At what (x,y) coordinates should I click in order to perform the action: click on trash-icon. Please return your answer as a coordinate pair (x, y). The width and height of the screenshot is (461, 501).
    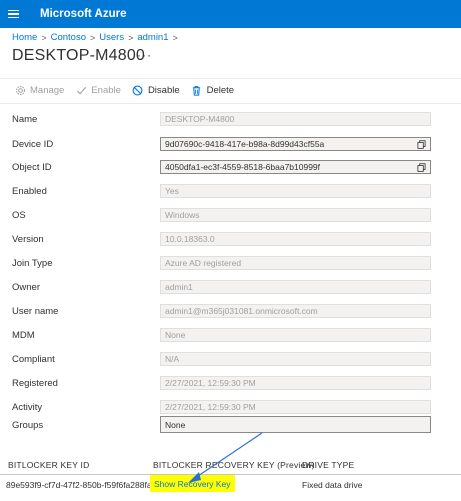
    Looking at the image, I should click on (197, 91).